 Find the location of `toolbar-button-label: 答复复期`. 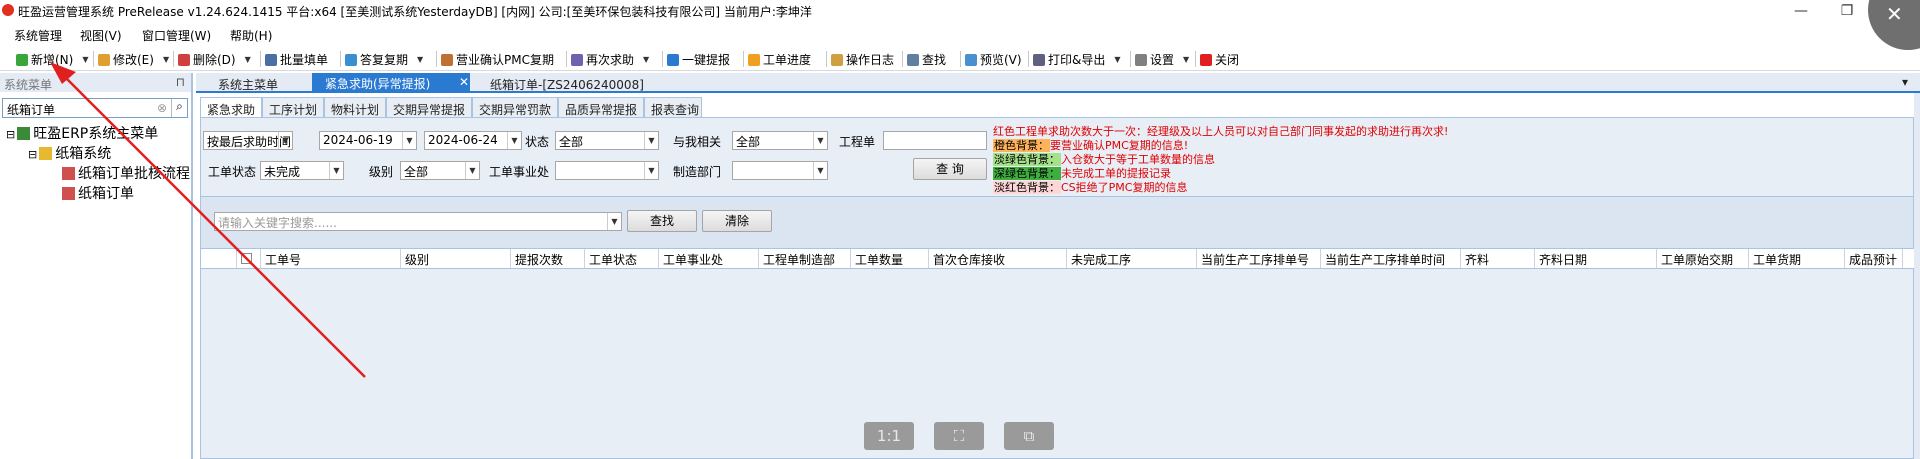

toolbar-button-label: 答复复期 is located at coordinates (384, 60).